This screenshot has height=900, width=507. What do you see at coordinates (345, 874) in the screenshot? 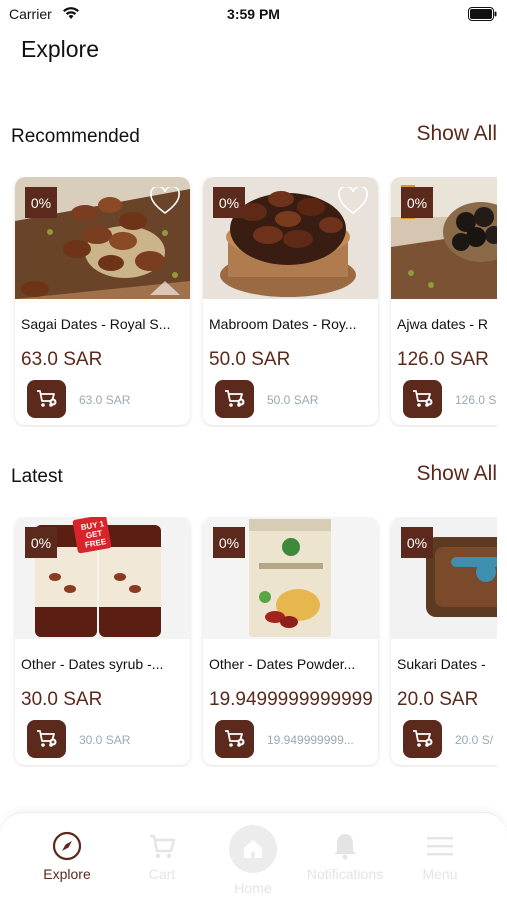
I see `tab-notifications-label: Notifications` at bounding box center [345, 874].